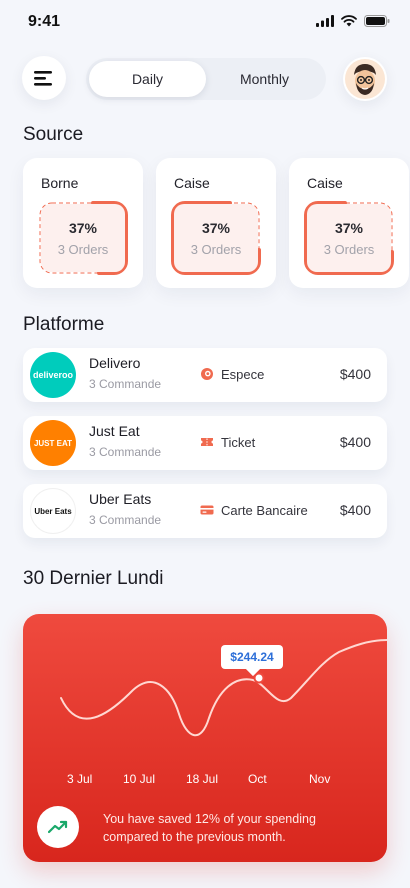  What do you see at coordinates (243, 374) in the screenshot?
I see `payment-method: Espece` at bounding box center [243, 374].